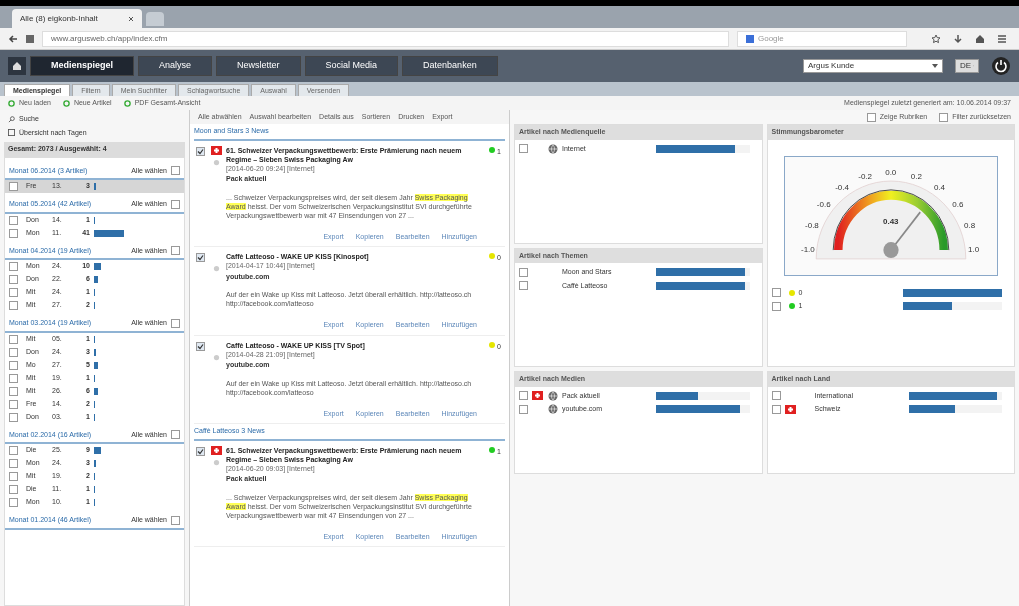 This screenshot has height=606, width=1019. Describe the element at coordinates (970, 226) in the screenshot. I see `gauge-tick-label: 0.8` at that location.